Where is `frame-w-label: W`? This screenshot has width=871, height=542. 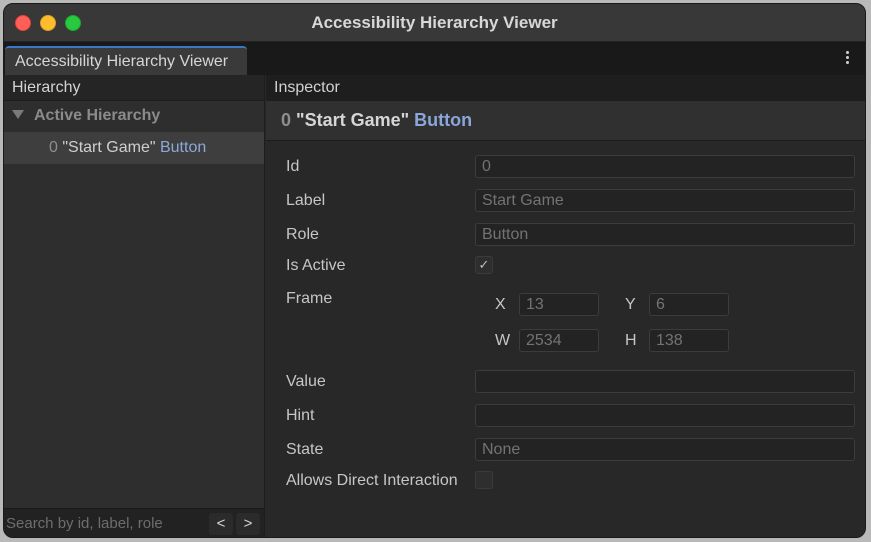
frame-w-label: W is located at coordinates (503, 340).